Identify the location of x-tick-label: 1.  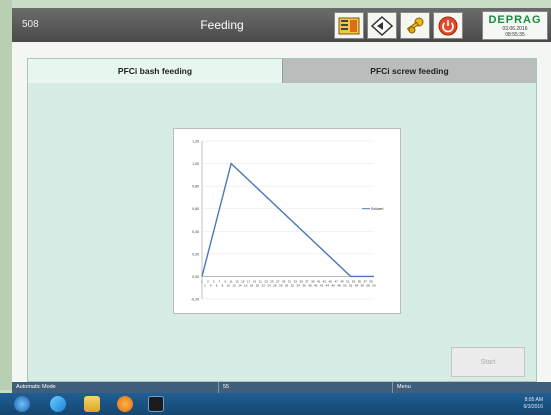
(202, 281).